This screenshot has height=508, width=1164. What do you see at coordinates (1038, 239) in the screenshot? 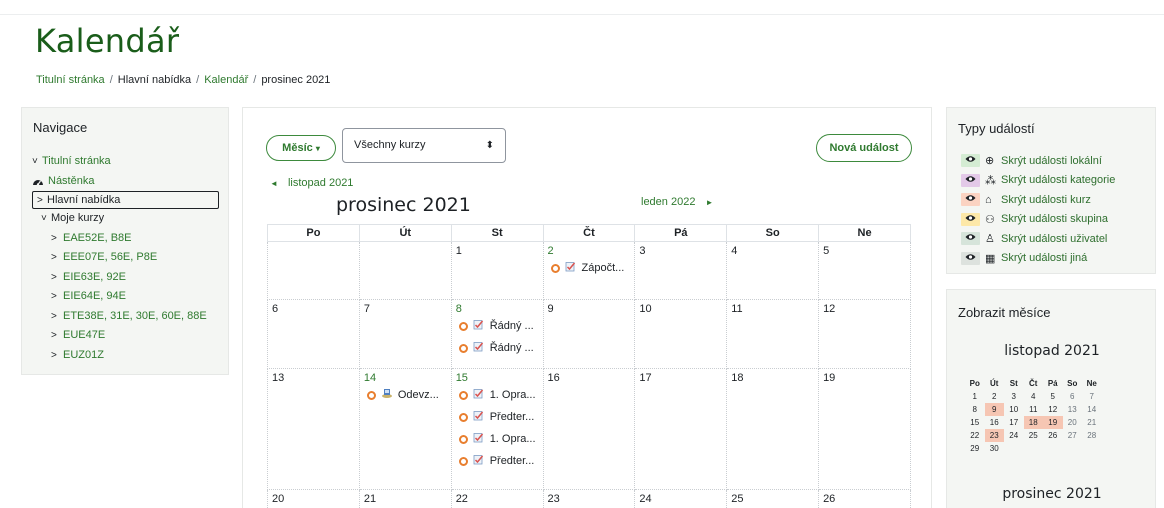
I see `event-type-item: ♙ Skrýt události uživatel` at bounding box center [1038, 239].